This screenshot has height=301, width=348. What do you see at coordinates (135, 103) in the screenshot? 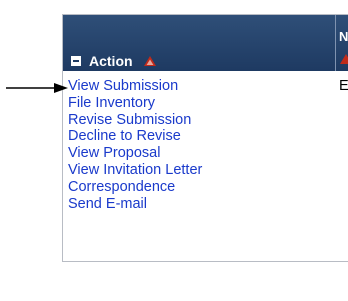
I see `file-inventory-link: File Inventory` at bounding box center [135, 103].